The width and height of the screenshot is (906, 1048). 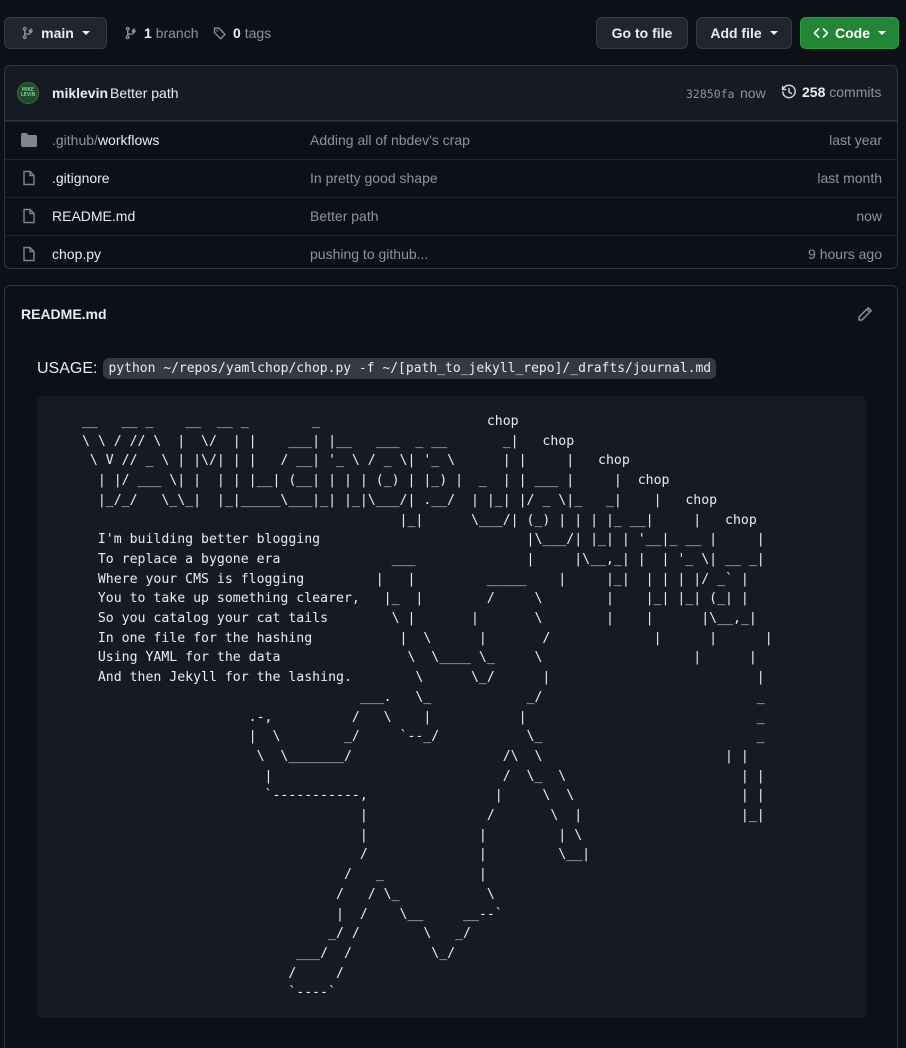 What do you see at coordinates (451, 254) in the screenshot?
I see `file-row: chop.py pushing to github... 9 hours ago` at bounding box center [451, 254].